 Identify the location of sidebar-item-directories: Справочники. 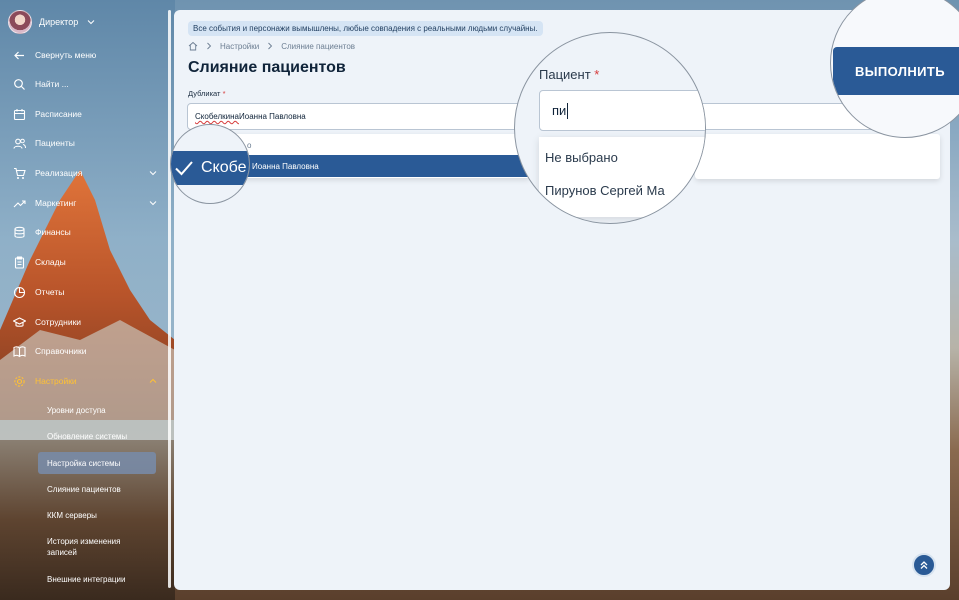
(84, 351).